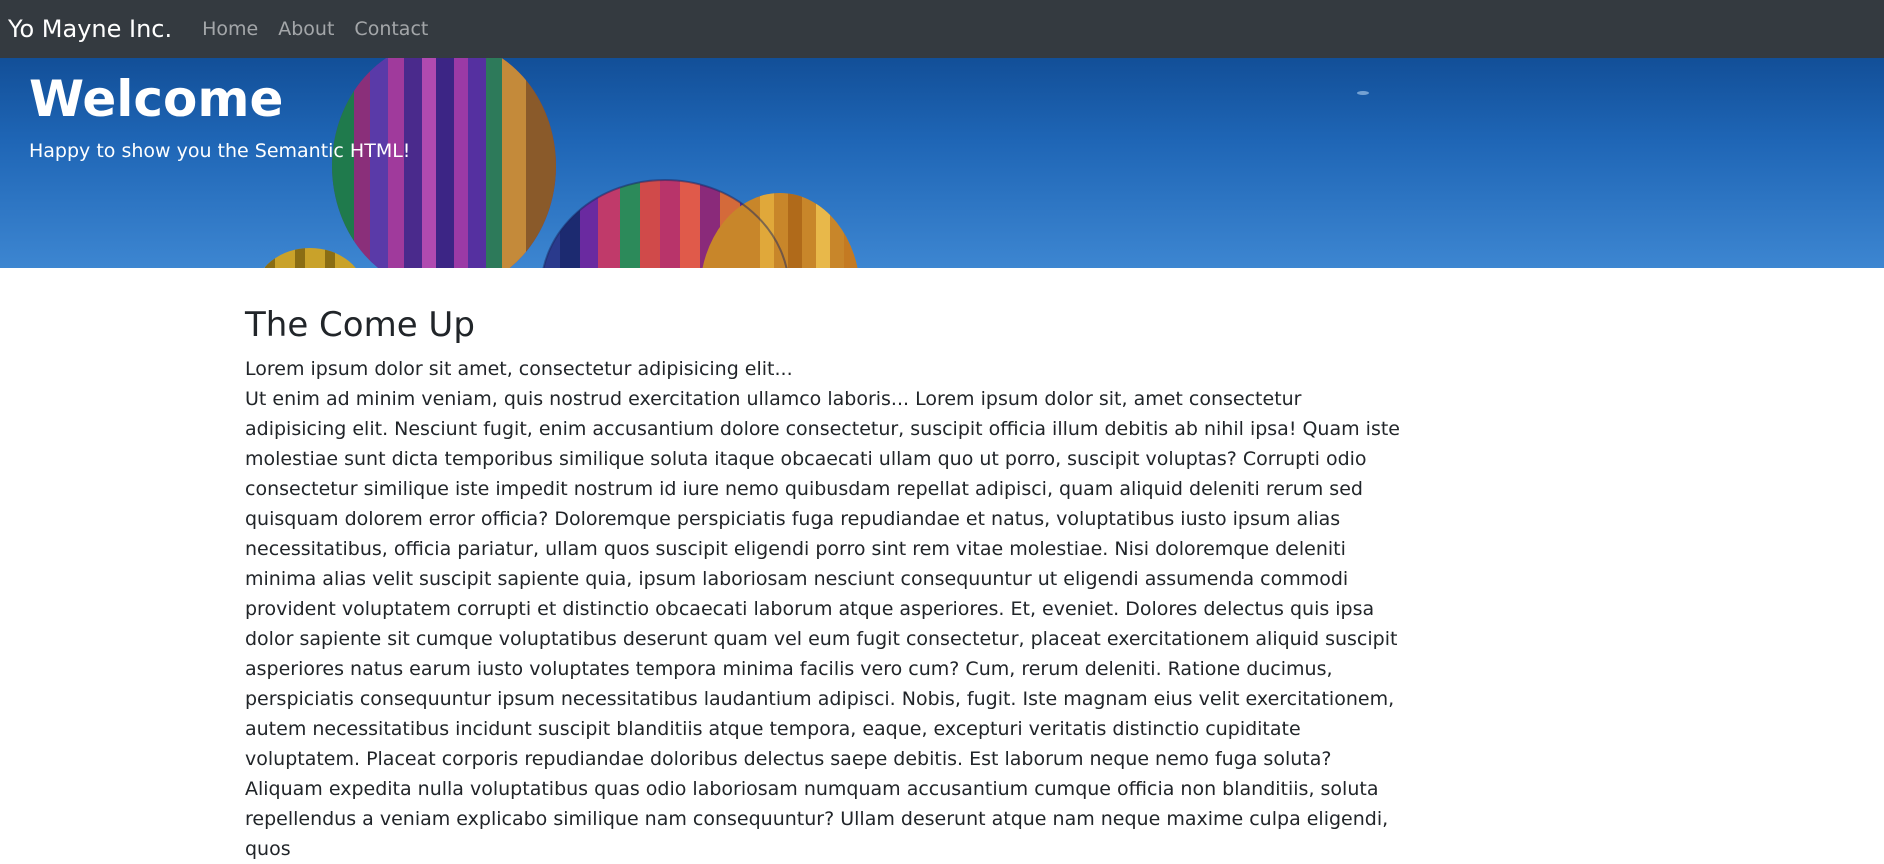 The width and height of the screenshot is (1884, 864). What do you see at coordinates (156, 99) in the screenshot?
I see `hero-title: Welcome` at bounding box center [156, 99].